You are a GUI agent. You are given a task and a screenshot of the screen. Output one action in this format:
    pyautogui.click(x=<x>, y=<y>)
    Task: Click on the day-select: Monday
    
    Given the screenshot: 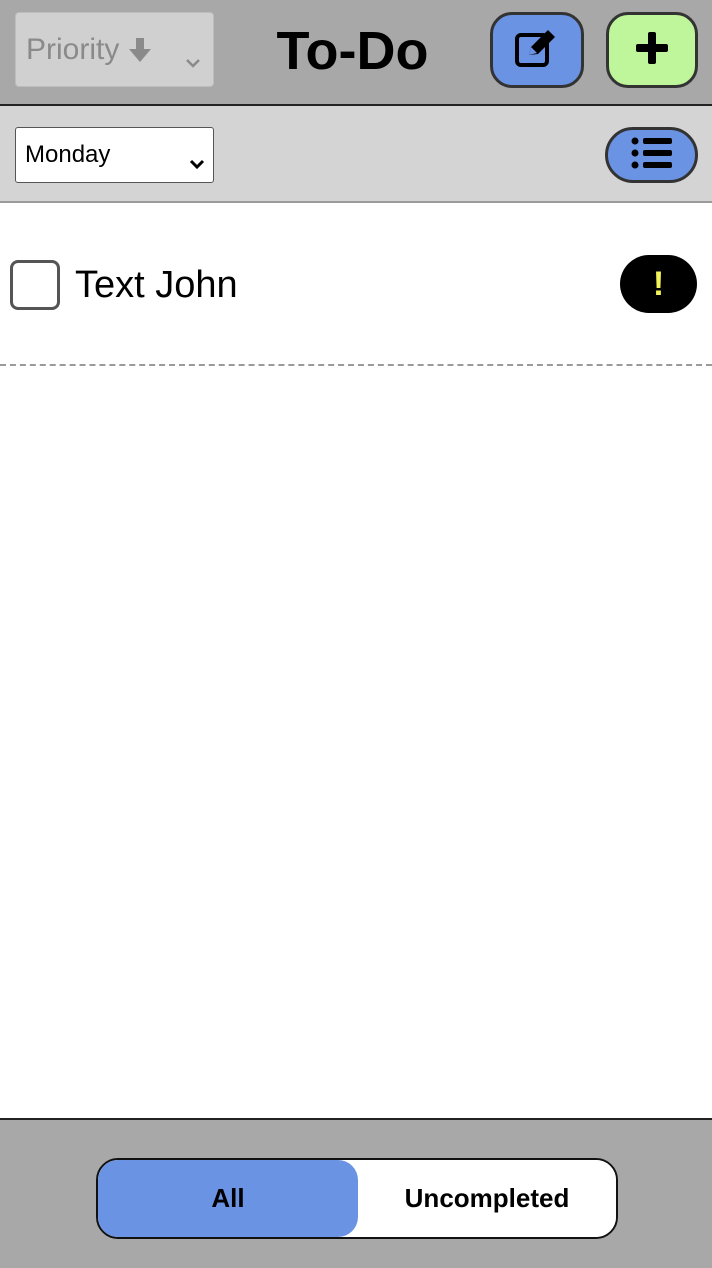 What is the action you would take?
    pyautogui.click(x=114, y=155)
    